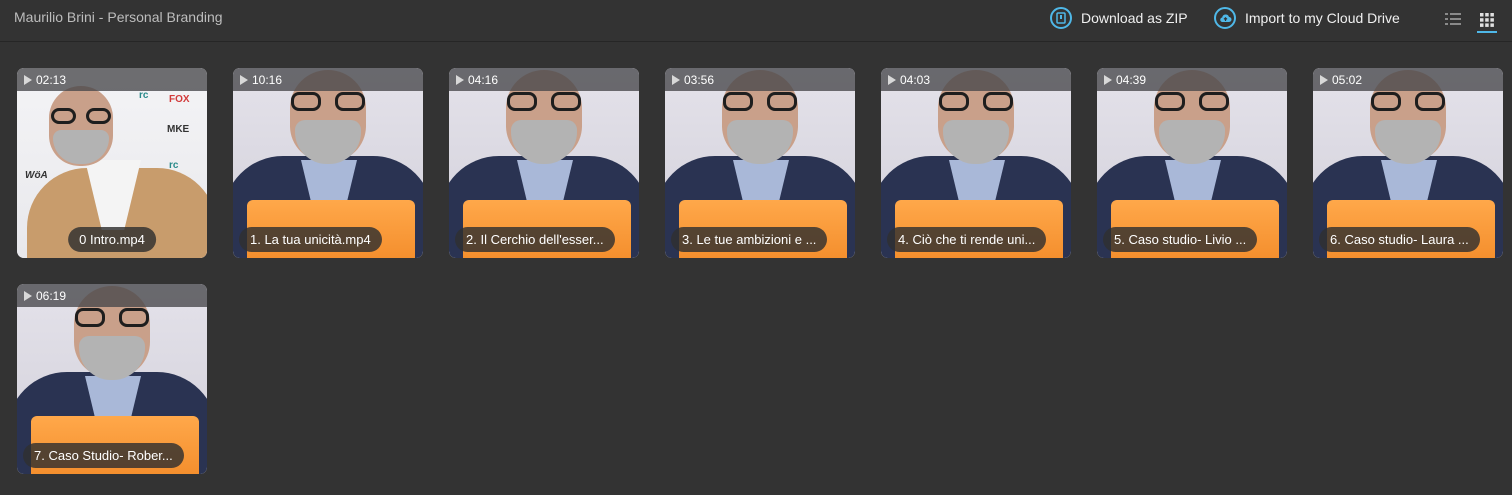 Image resolution: width=1512 pixels, height=495 pixels. I want to click on grid-view-button, so click(1487, 21).